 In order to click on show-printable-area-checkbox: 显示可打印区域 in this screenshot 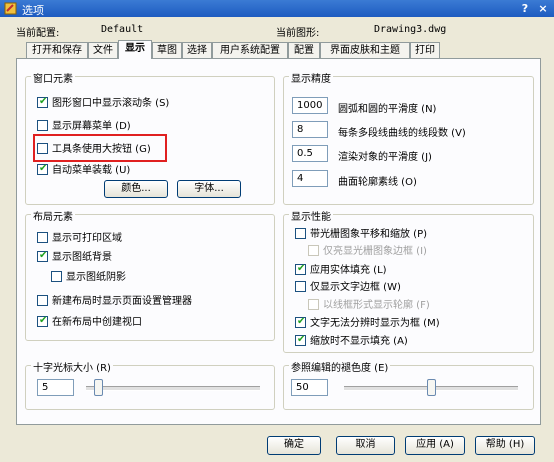, I will do `click(79, 238)`.